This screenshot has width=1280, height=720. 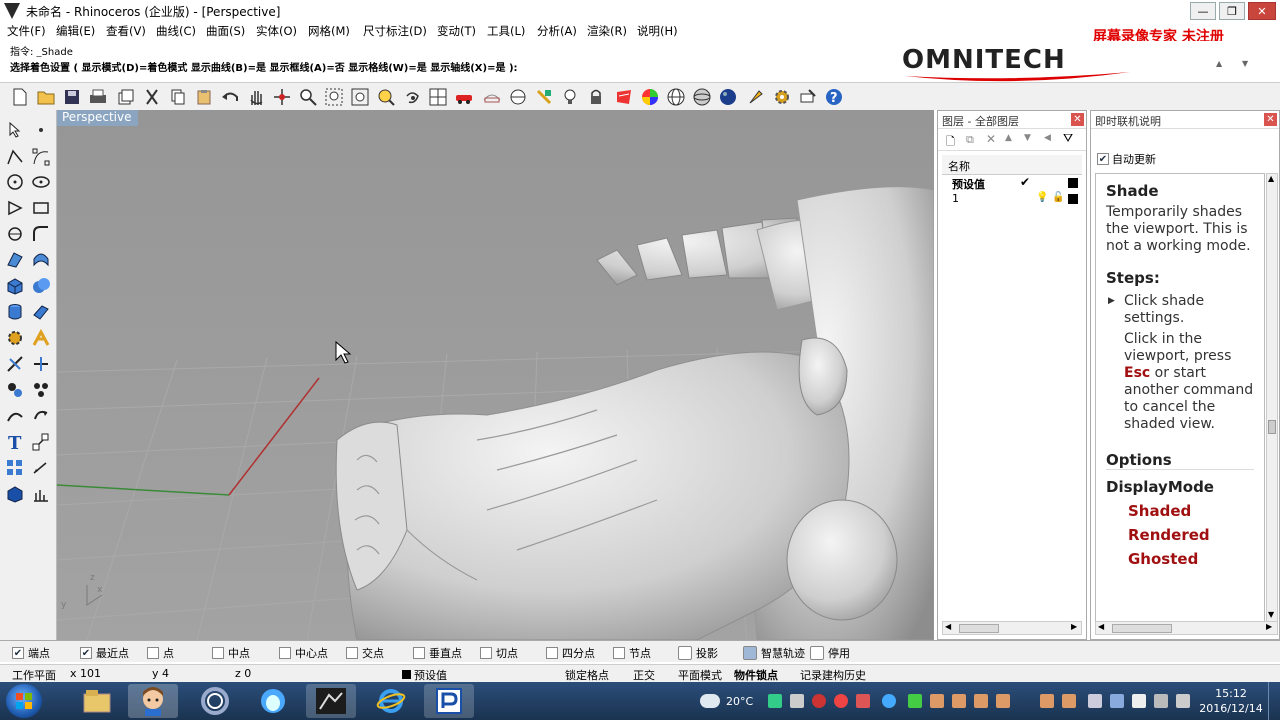 I want to click on cylinder-icon, so click(x=15, y=312).